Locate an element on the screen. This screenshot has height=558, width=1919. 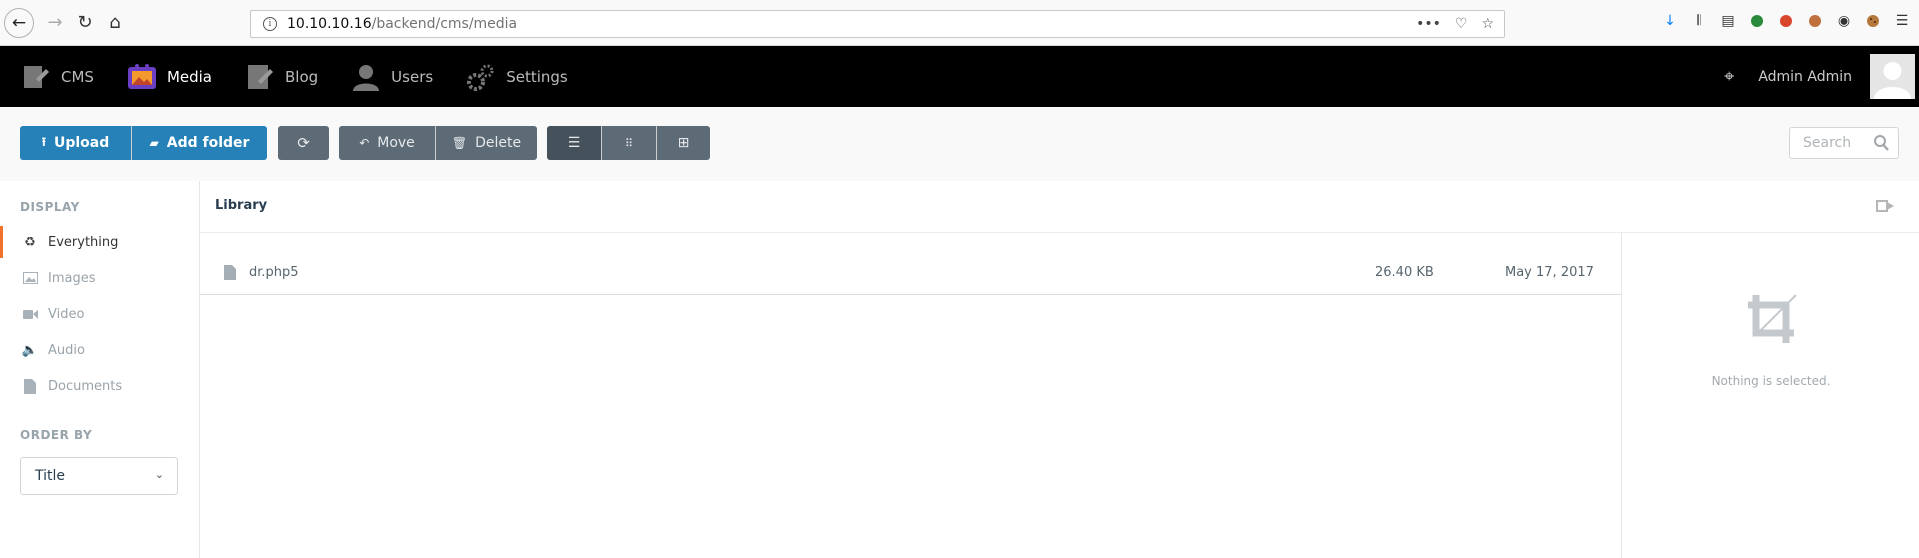
sidebar-item-label: Images is located at coordinates (72, 278).